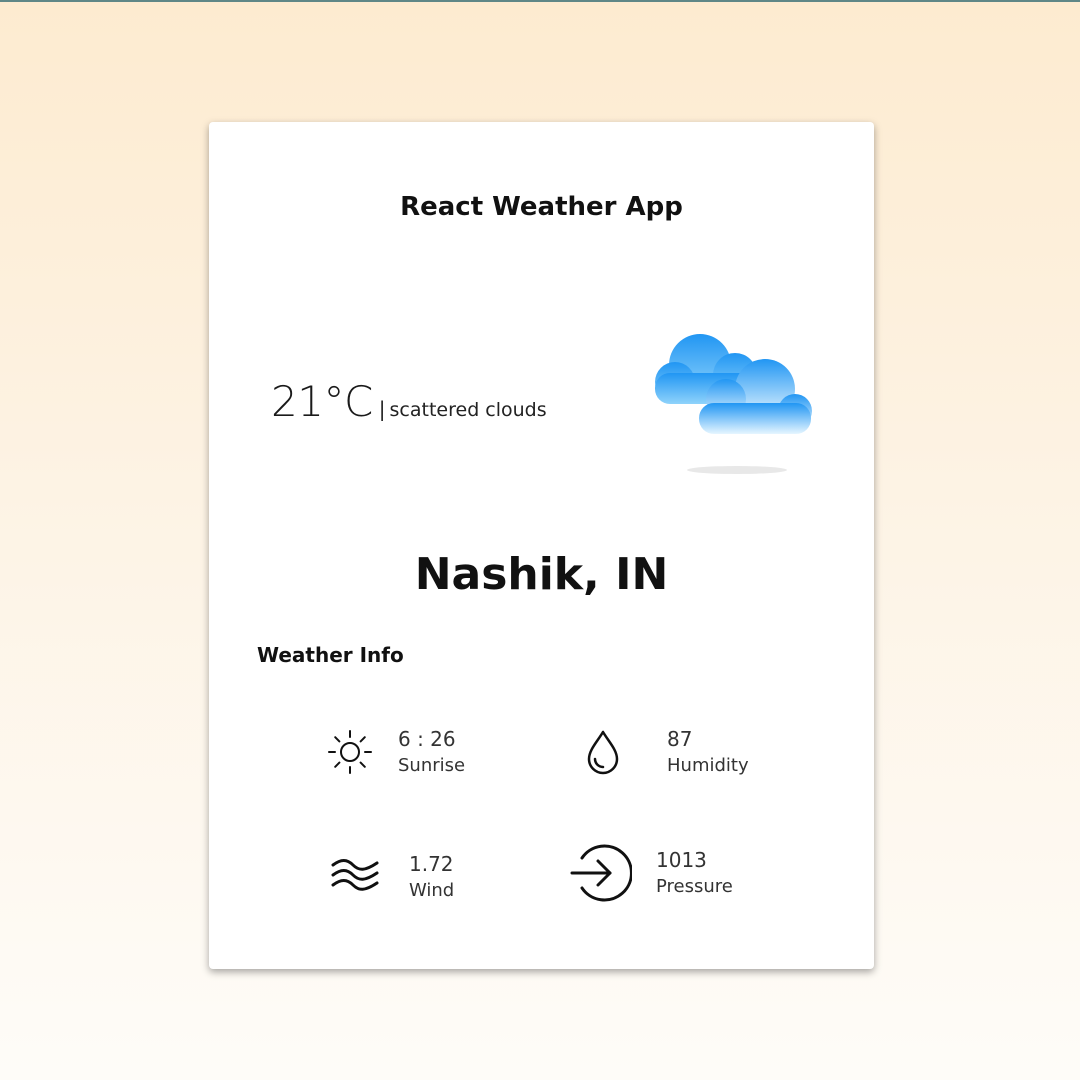 The image size is (1080, 1080). What do you see at coordinates (733, 404) in the screenshot?
I see `scattered-clouds-icon` at bounding box center [733, 404].